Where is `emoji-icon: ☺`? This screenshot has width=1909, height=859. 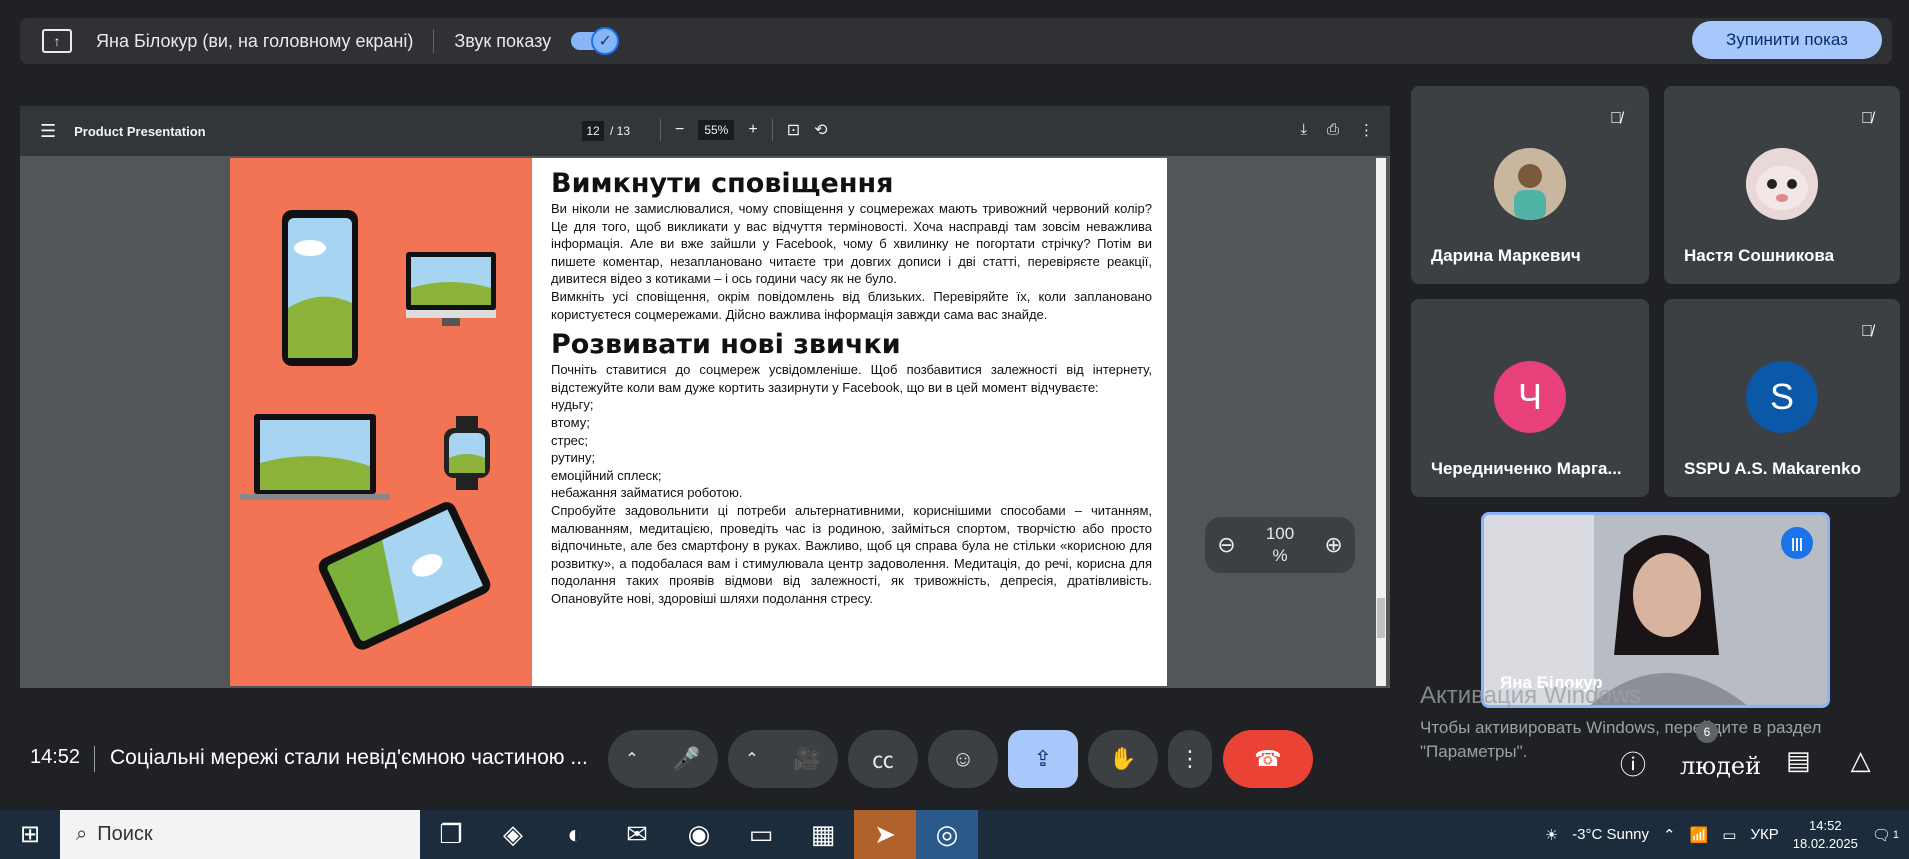 emoji-icon: ☺ is located at coordinates (963, 758).